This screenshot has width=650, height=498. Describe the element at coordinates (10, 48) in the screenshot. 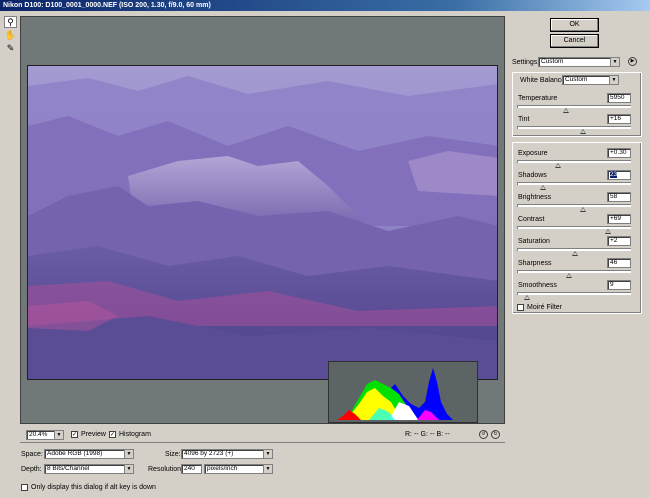

I see `eyedropper-tool-icon: ✎` at that location.